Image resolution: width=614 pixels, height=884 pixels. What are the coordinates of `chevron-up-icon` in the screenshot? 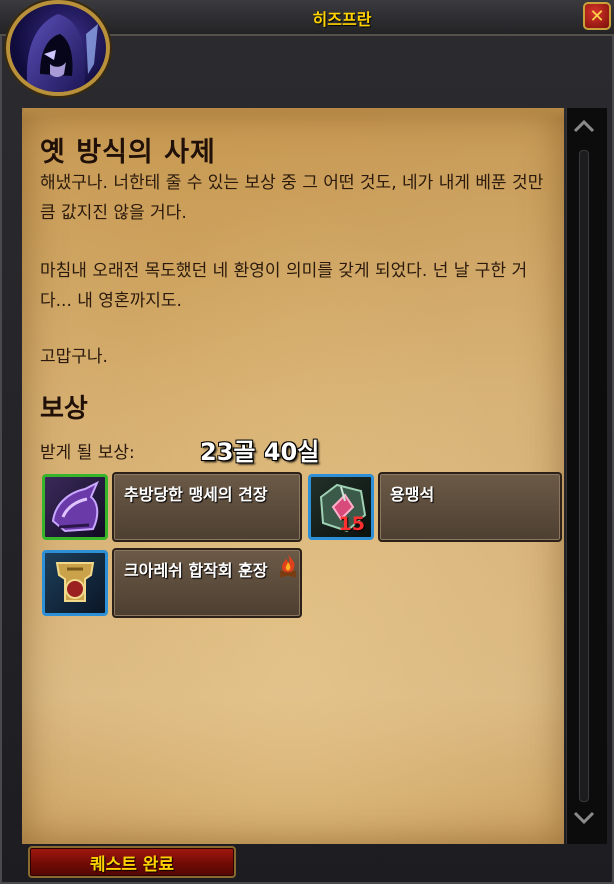 It's located at (584, 126).